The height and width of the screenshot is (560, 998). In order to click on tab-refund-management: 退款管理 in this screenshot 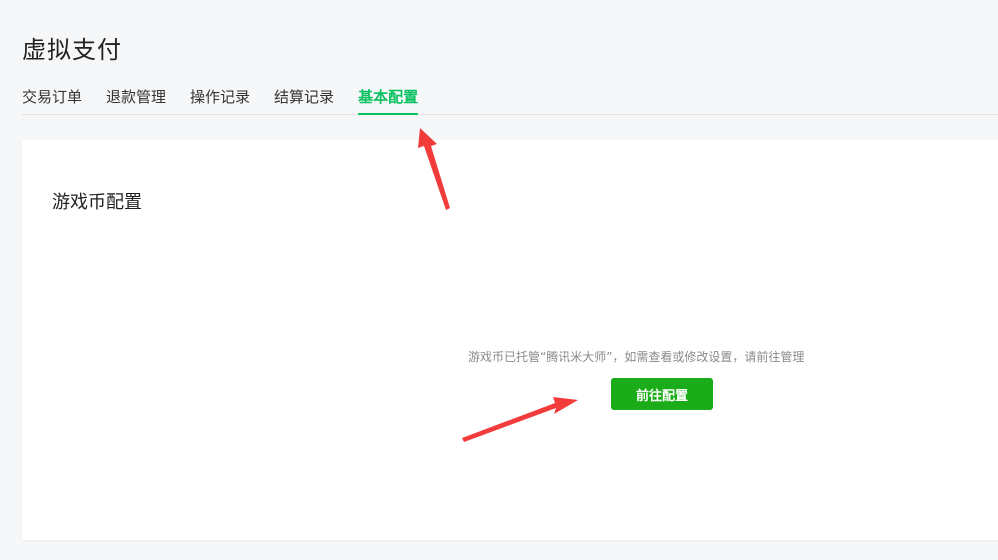, I will do `click(136, 100)`.